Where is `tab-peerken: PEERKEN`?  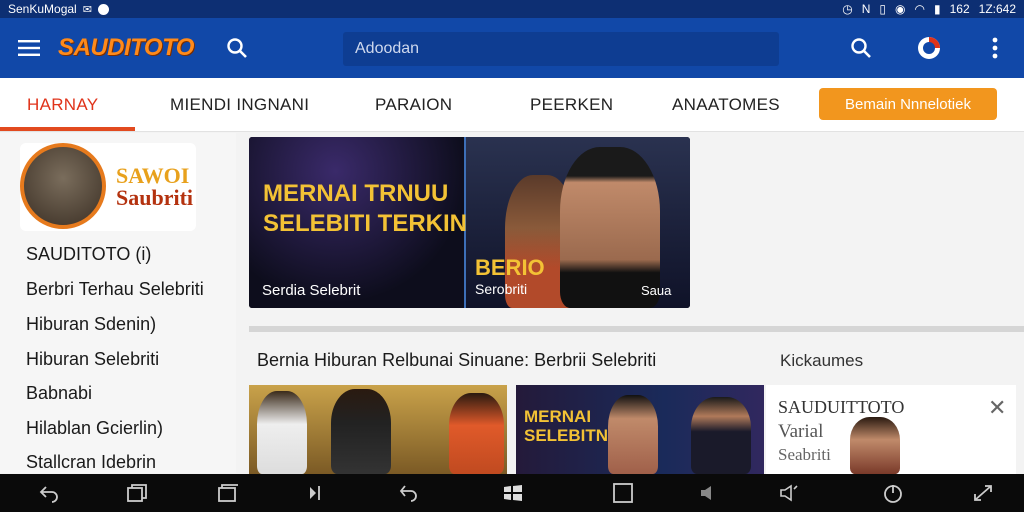
tab-peerken: PEERKEN is located at coordinates (571, 105).